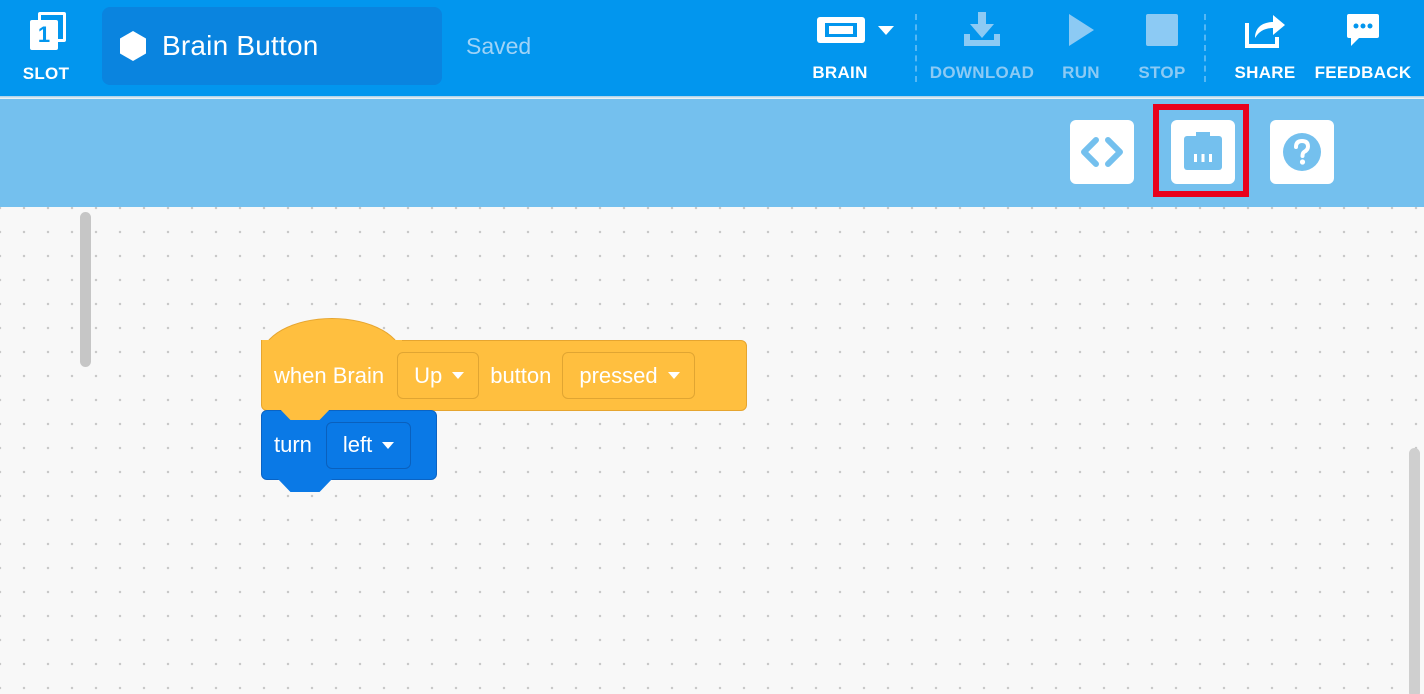  What do you see at coordinates (332, 342) in the screenshot?
I see `event-block-join` at bounding box center [332, 342].